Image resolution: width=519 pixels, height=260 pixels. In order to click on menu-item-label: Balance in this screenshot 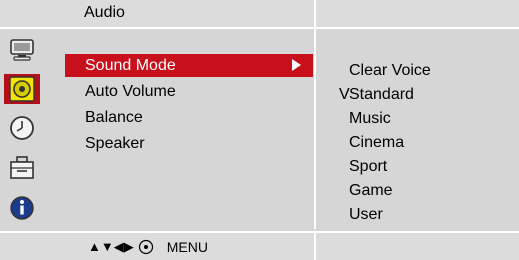, I will do `click(114, 117)`.